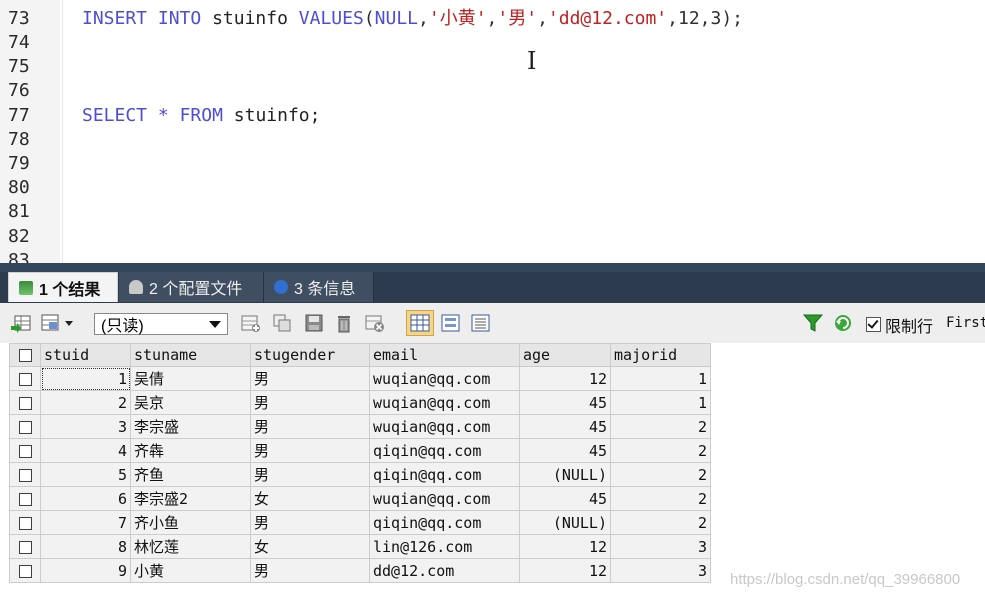 The image size is (985, 598). Describe the element at coordinates (190, 378) in the screenshot. I see `cell-stuname: 吴倩` at that location.